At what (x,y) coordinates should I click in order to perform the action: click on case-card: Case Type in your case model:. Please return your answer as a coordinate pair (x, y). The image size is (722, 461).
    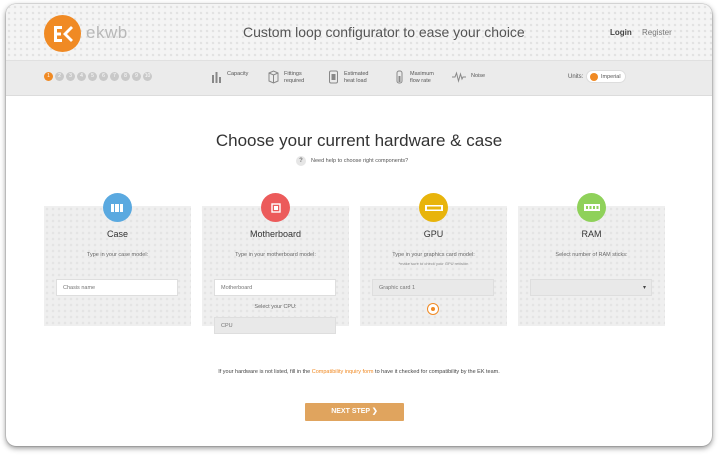
    Looking at the image, I should click on (117, 259).